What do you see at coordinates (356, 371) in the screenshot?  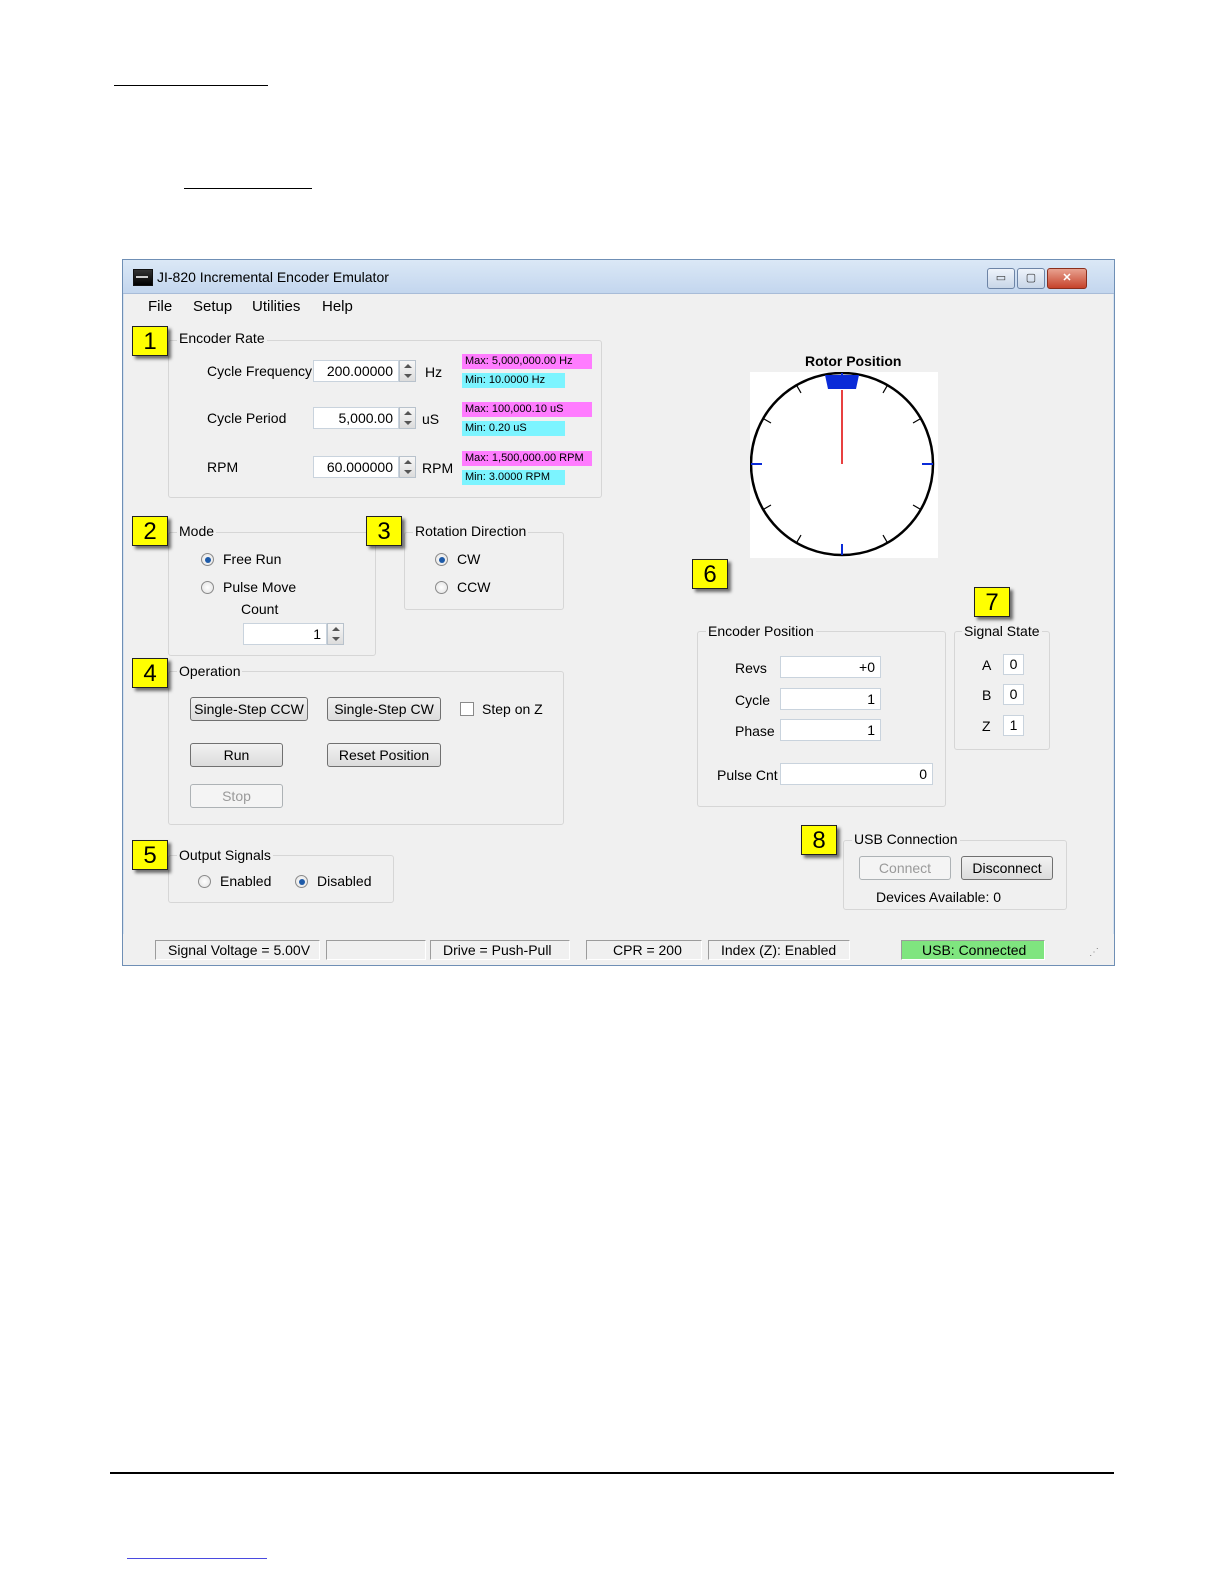 I see `cycle-frequency-input: 200.00000` at bounding box center [356, 371].